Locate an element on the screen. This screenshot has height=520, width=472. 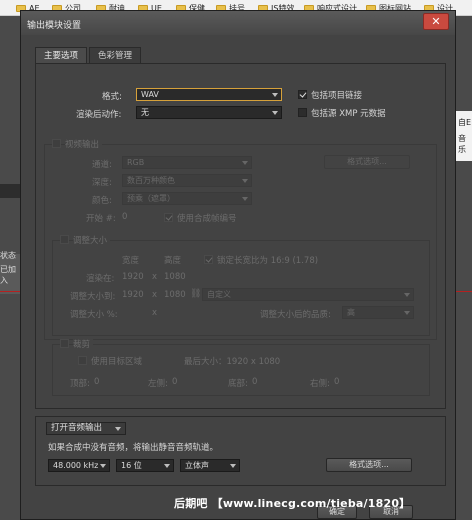
color-select: 预乘（遮罩） is located at coordinates (187, 198).